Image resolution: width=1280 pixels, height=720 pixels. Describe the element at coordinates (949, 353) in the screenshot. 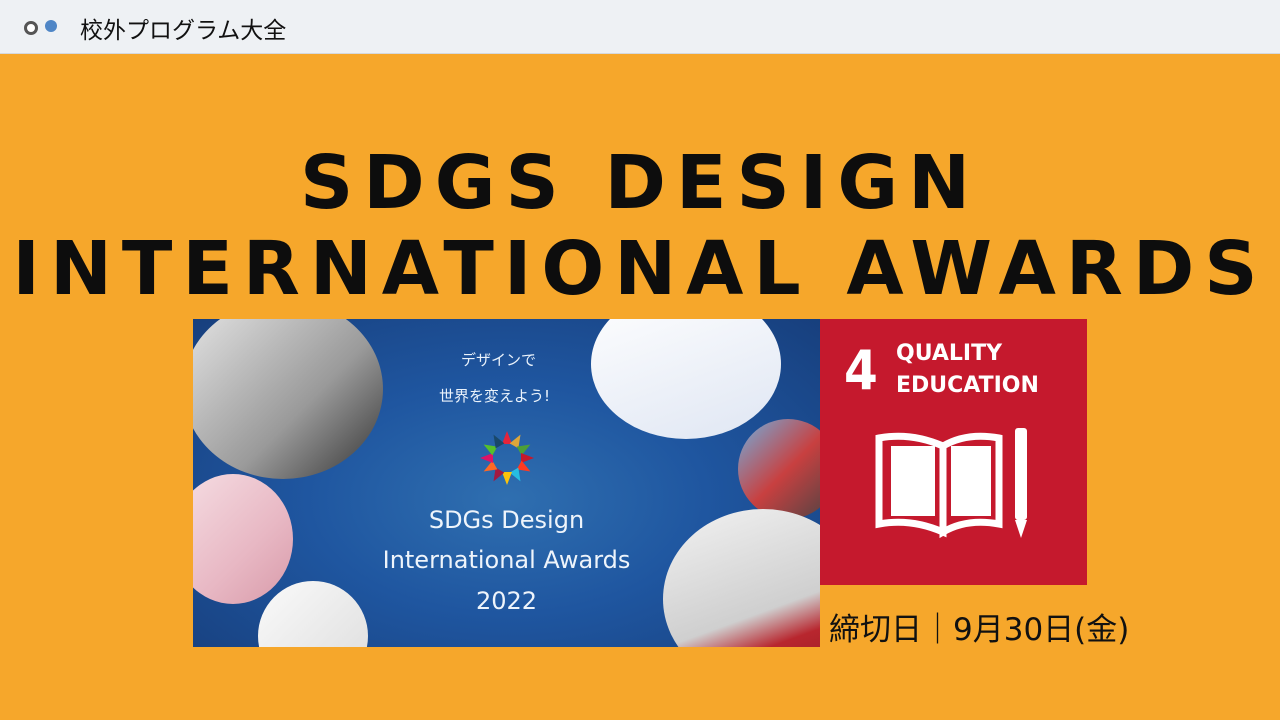

I see `sdg-label-1: QUALITY` at that location.